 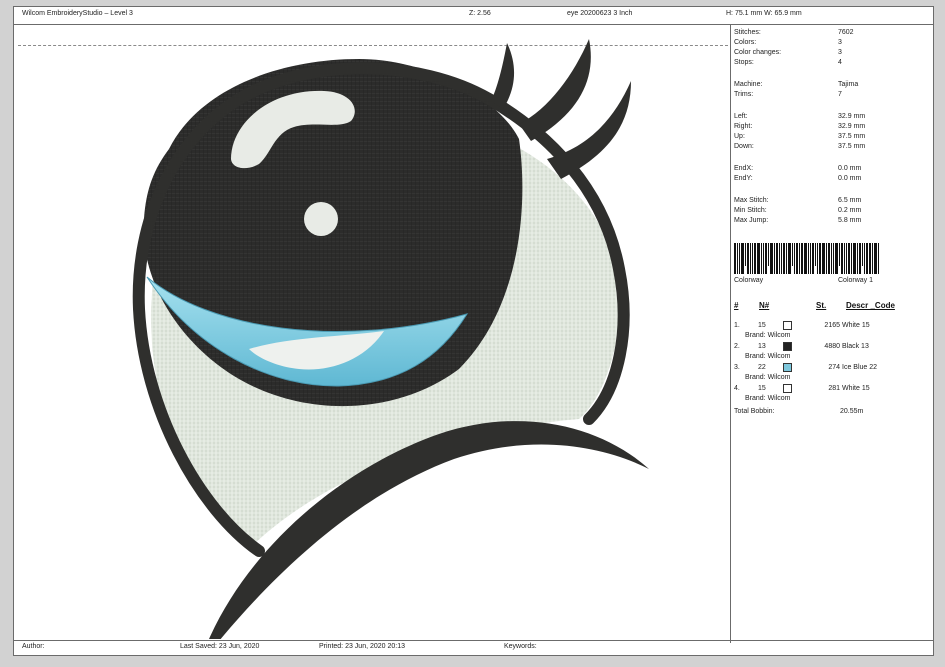 What do you see at coordinates (743, 178) in the screenshot?
I see `stat-label: EndY:` at bounding box center [743, 178].